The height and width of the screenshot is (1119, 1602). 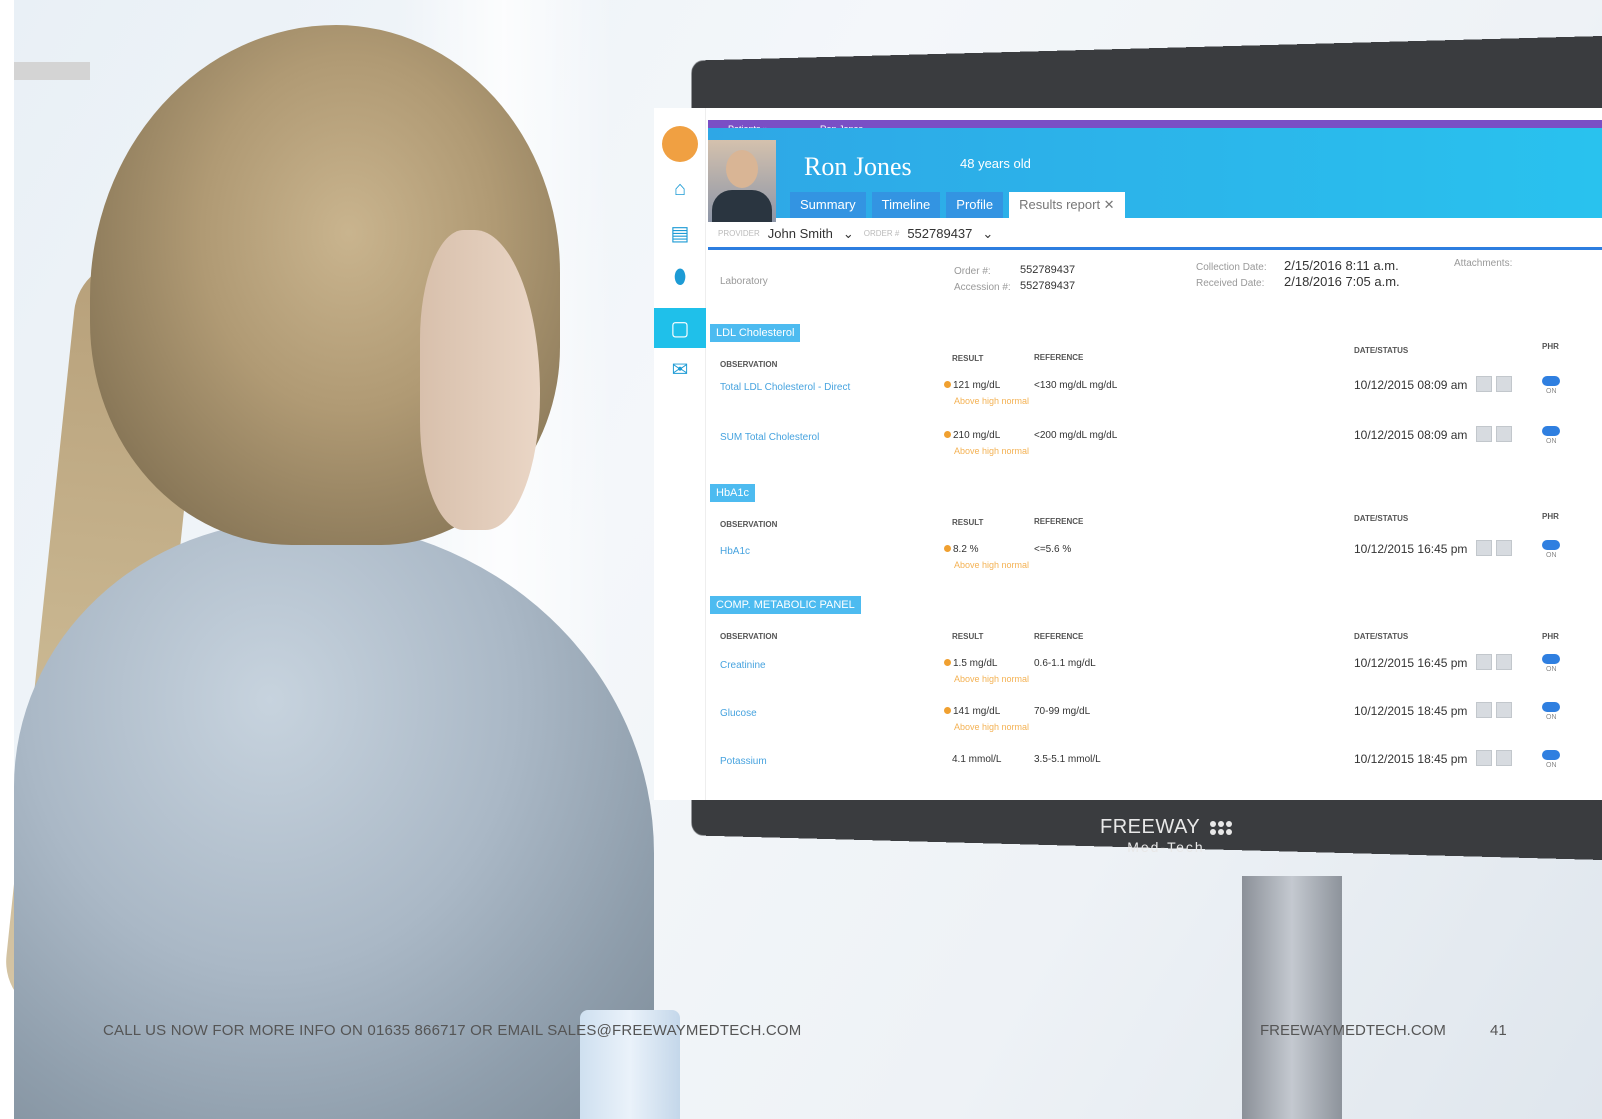 I want to click on patient-name: Ron Jones, so click(x=858, y=166).